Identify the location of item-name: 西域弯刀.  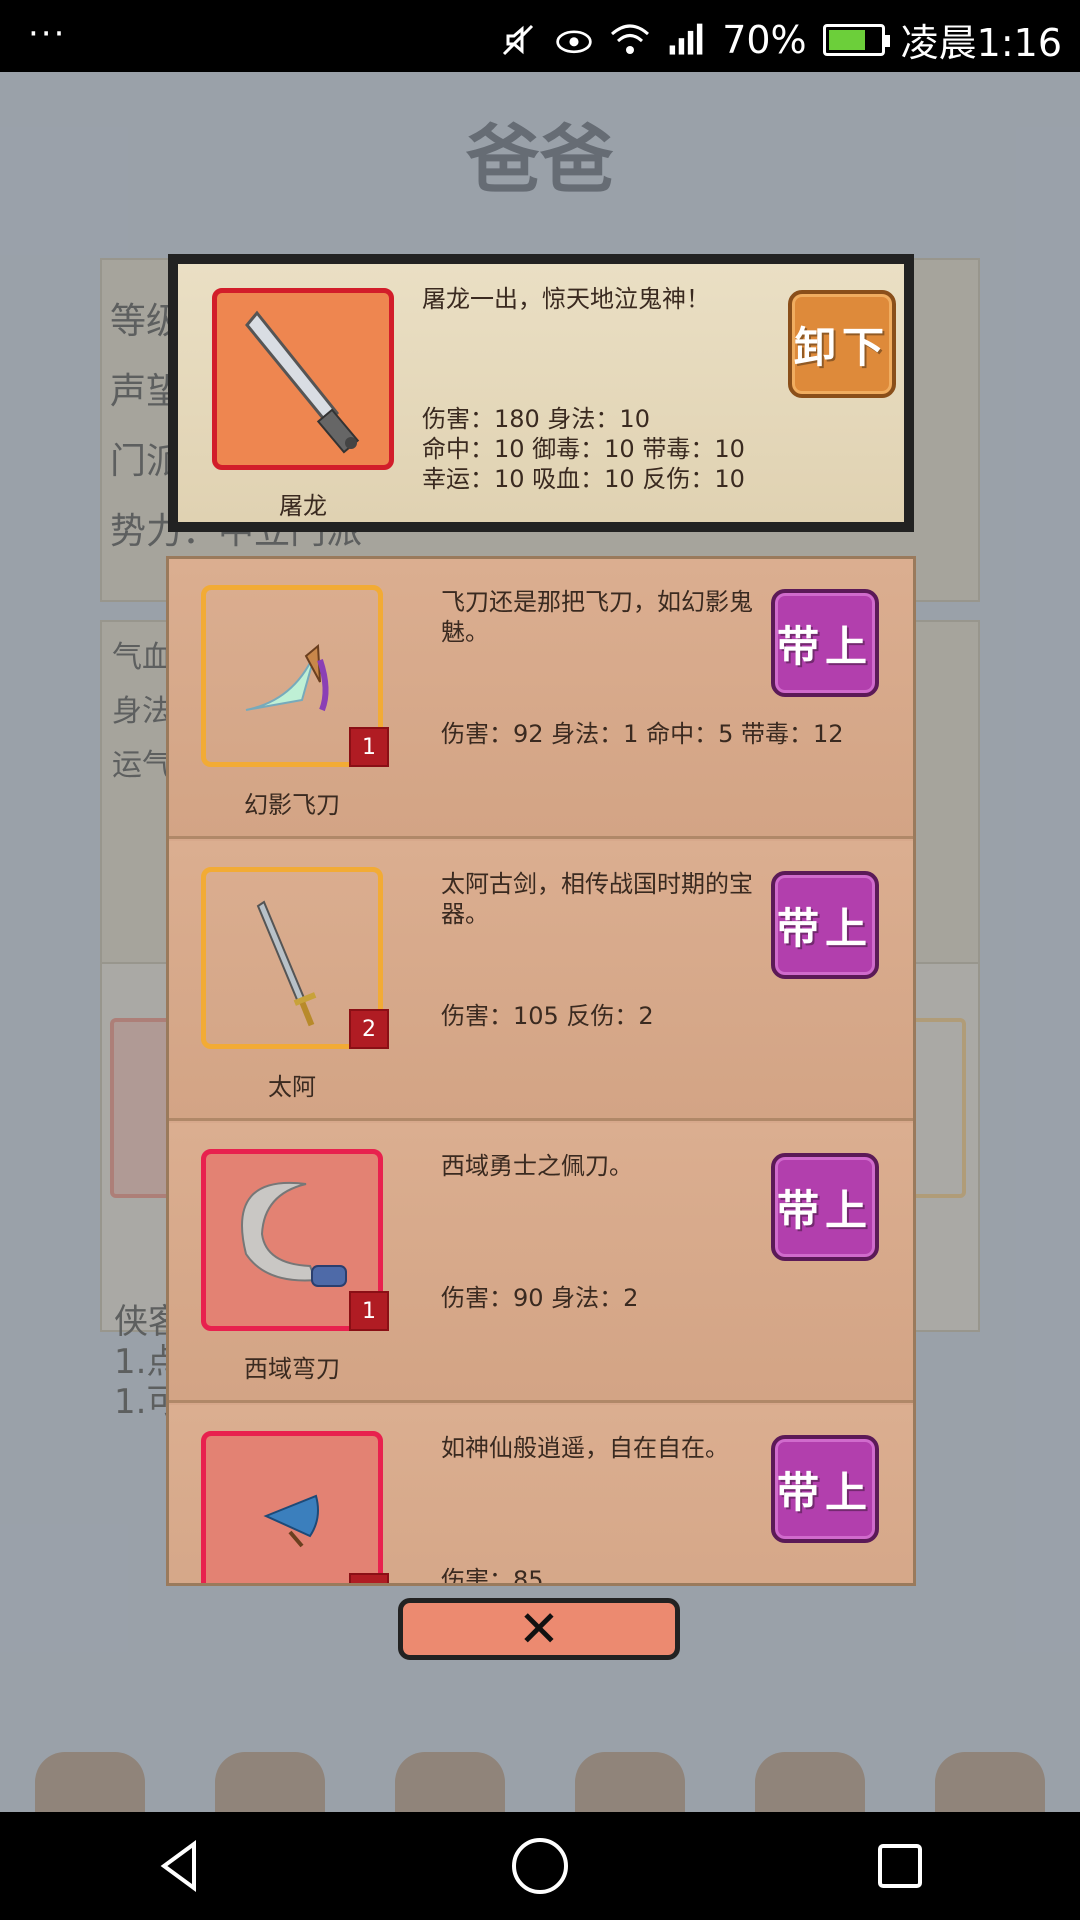
(292, 1369).